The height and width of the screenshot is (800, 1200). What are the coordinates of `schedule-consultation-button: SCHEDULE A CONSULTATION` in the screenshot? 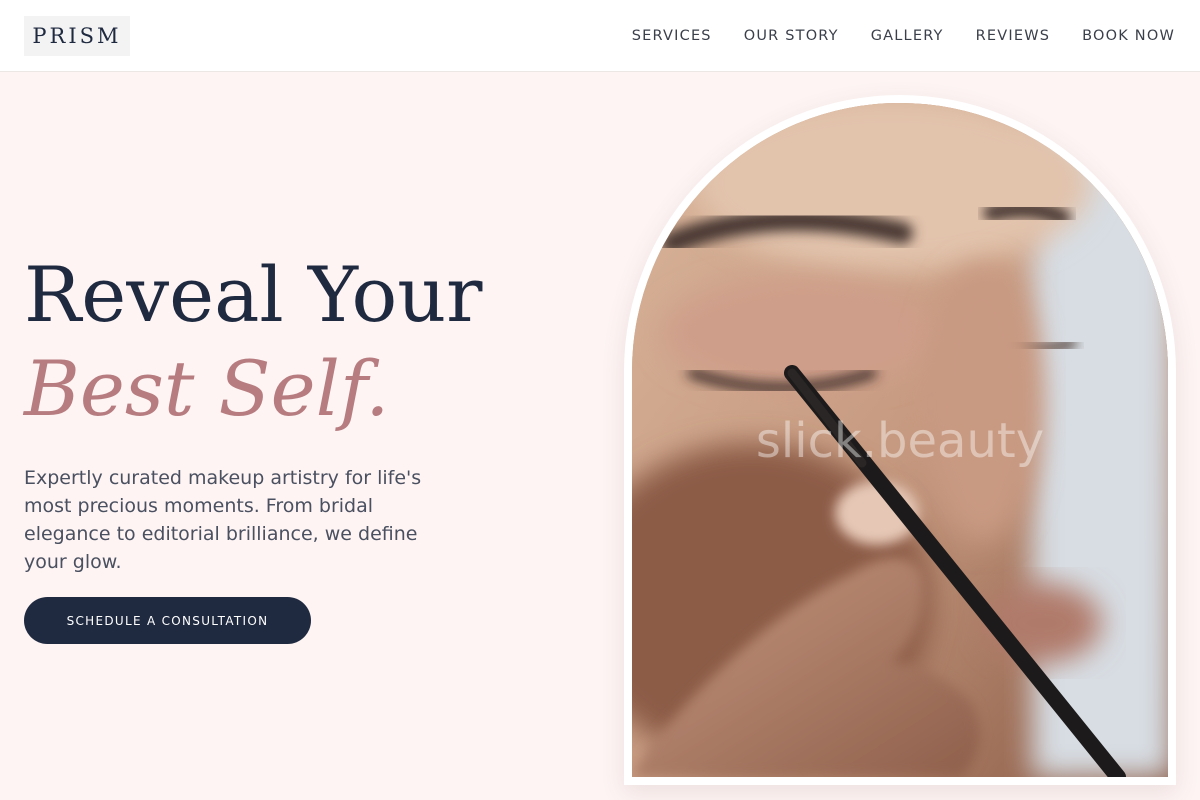 It's located at (167, 620).